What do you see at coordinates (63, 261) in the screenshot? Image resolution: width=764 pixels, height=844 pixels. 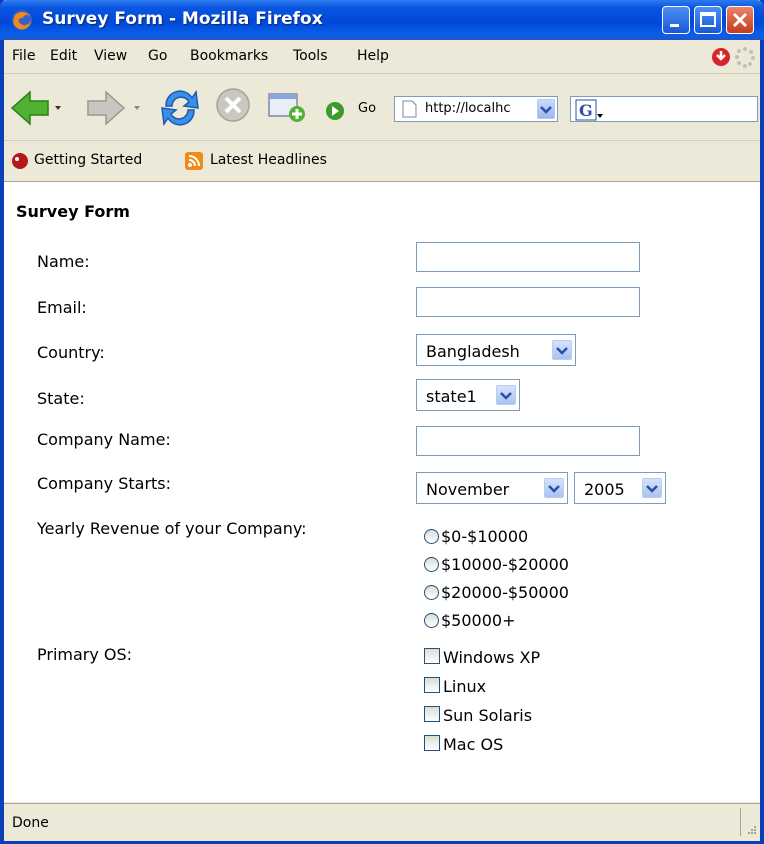 I see `name-label: Name:` at bounding box center [63, 261].